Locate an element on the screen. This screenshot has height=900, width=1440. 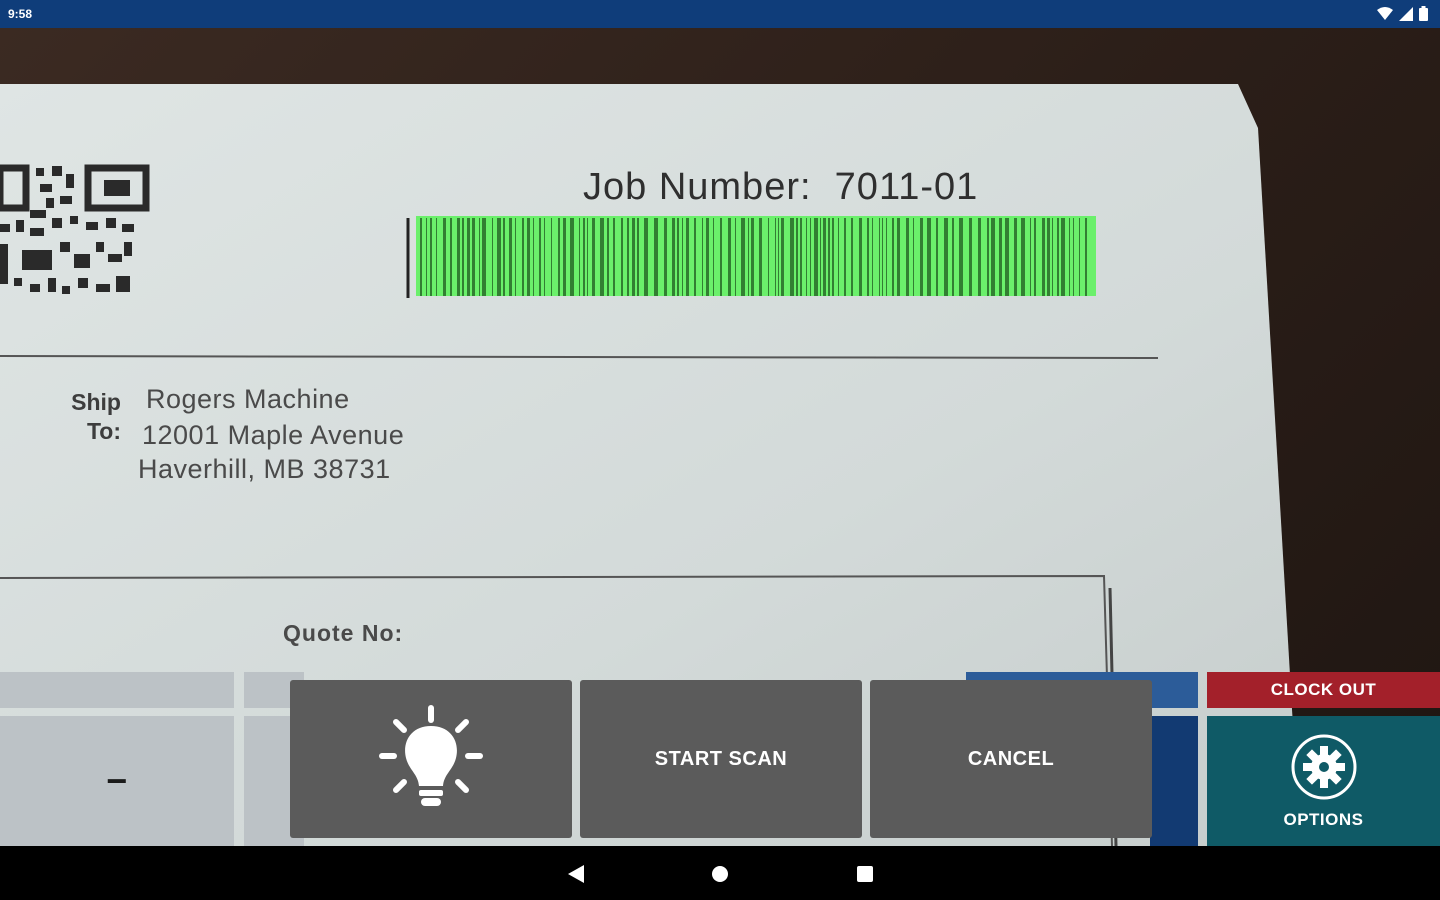
navigation-bar is located at coordinates (720, 873).